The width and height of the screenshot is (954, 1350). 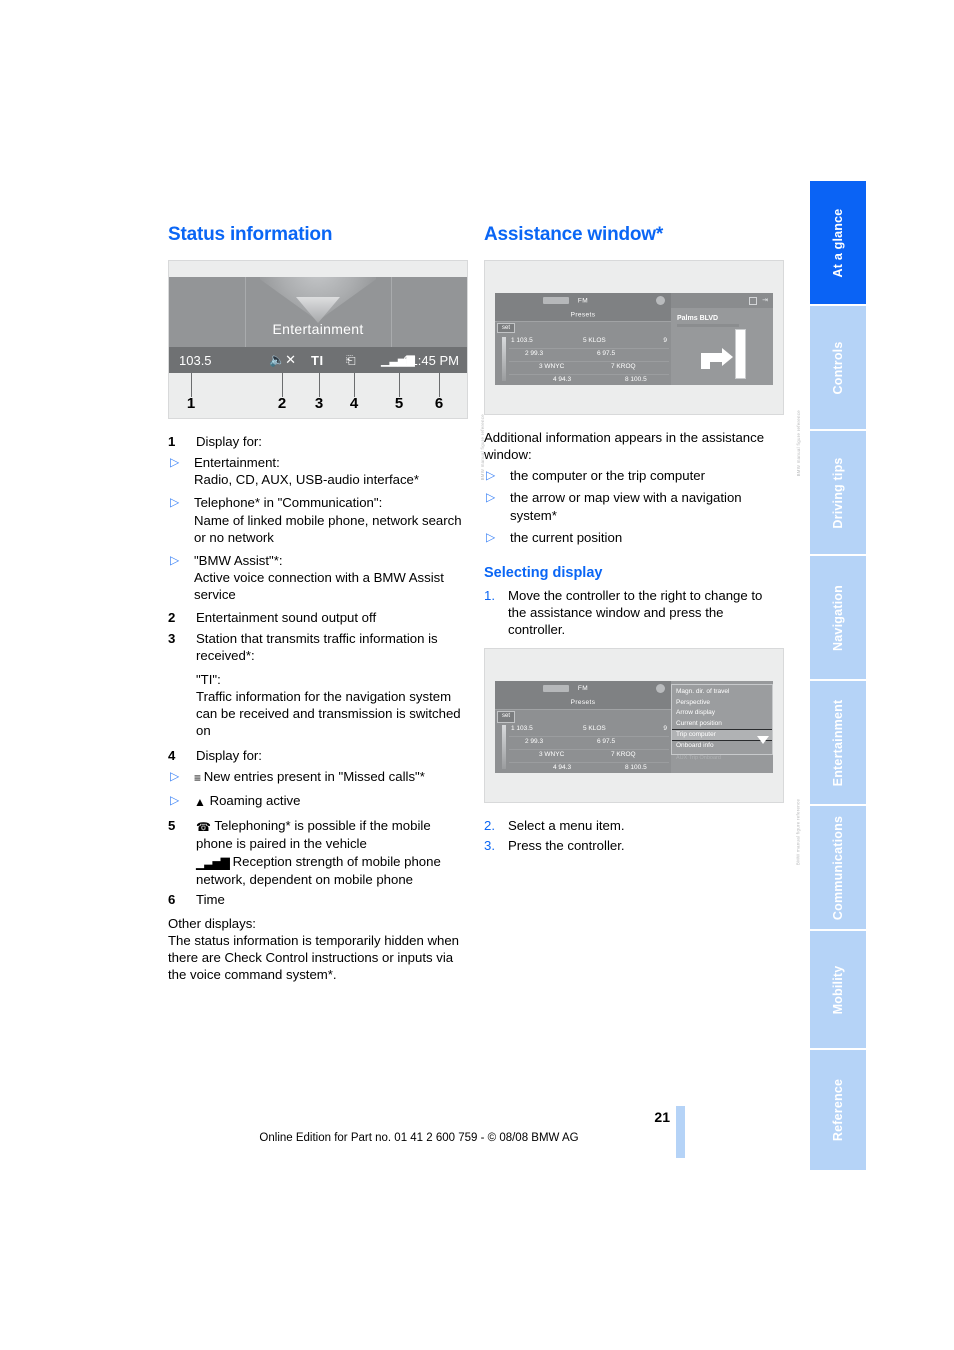 I want to click on preset-b: 6 97.5, so click(x=606, y=353).